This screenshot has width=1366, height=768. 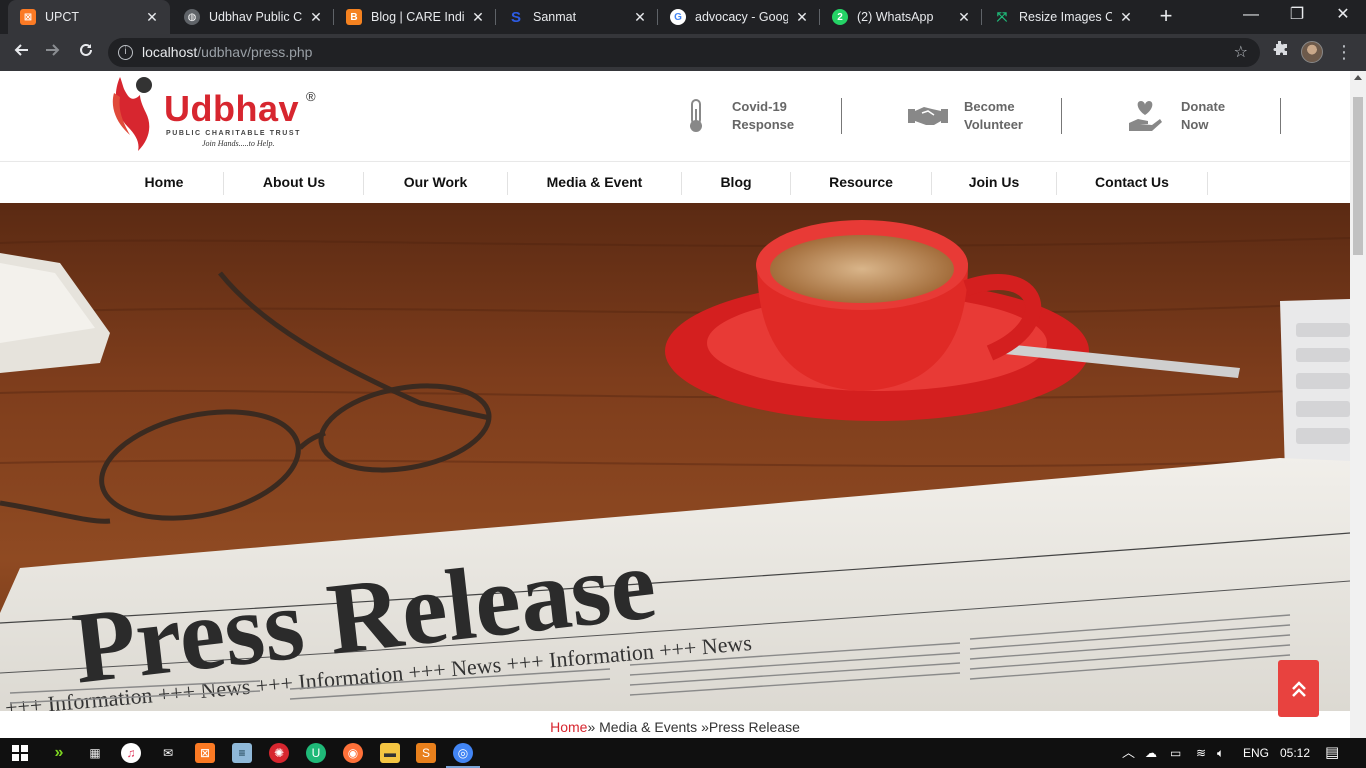 I want to click on file-explorer-icon: ▬, so click(x=390, y=753).